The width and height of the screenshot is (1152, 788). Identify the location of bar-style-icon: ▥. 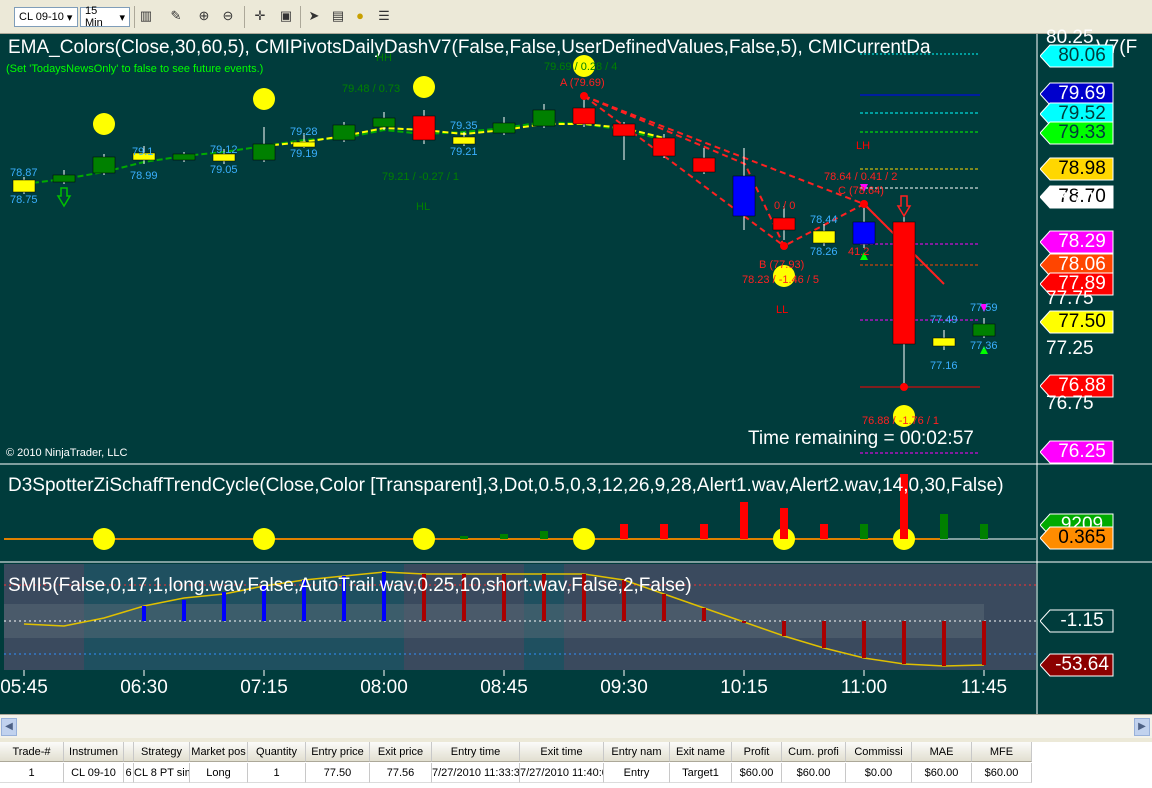
(146, 16).